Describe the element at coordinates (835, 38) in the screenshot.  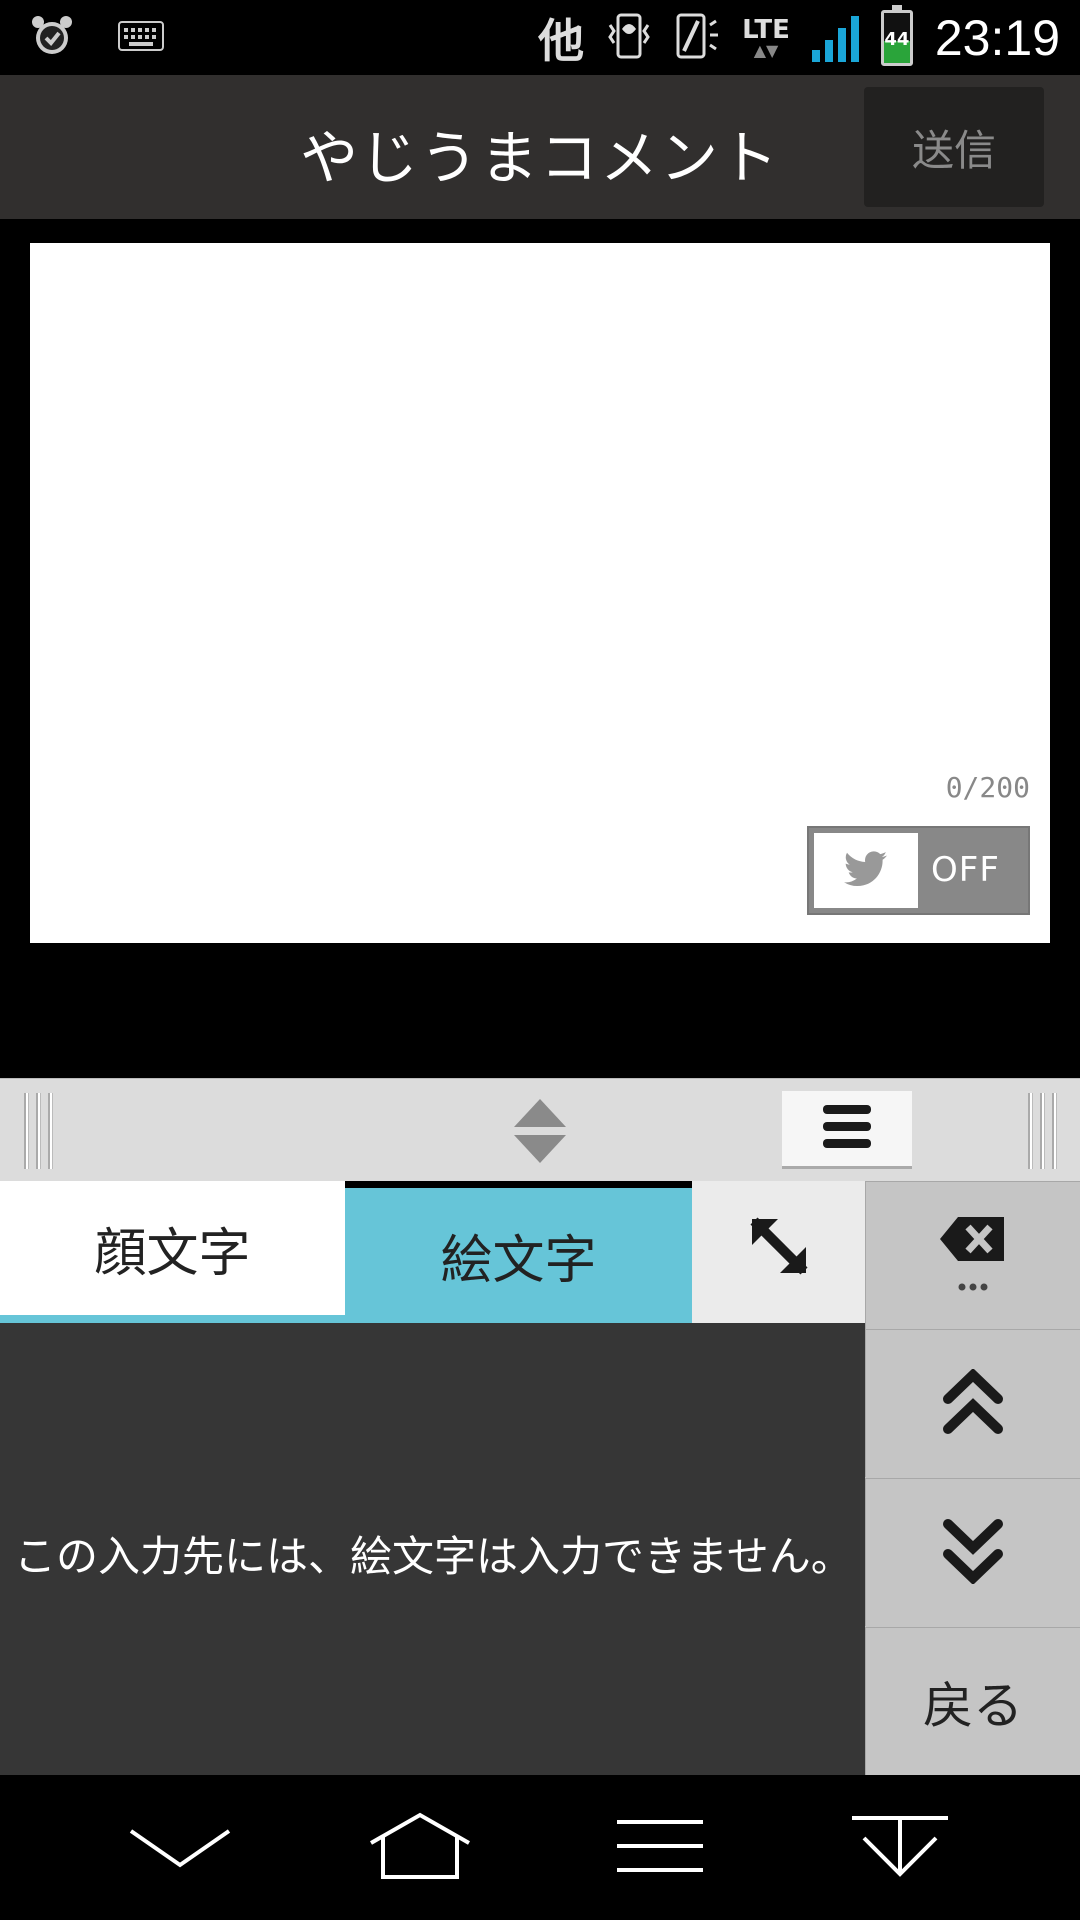
I see `signal-icon` at that location.